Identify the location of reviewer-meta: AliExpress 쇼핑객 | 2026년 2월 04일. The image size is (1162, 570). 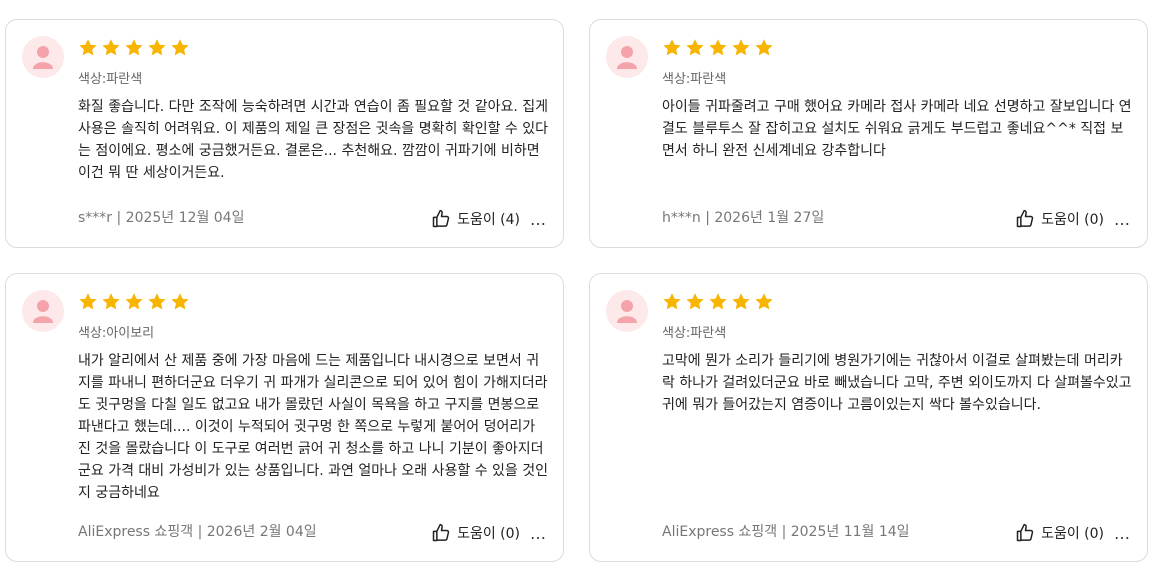
(197, 532).